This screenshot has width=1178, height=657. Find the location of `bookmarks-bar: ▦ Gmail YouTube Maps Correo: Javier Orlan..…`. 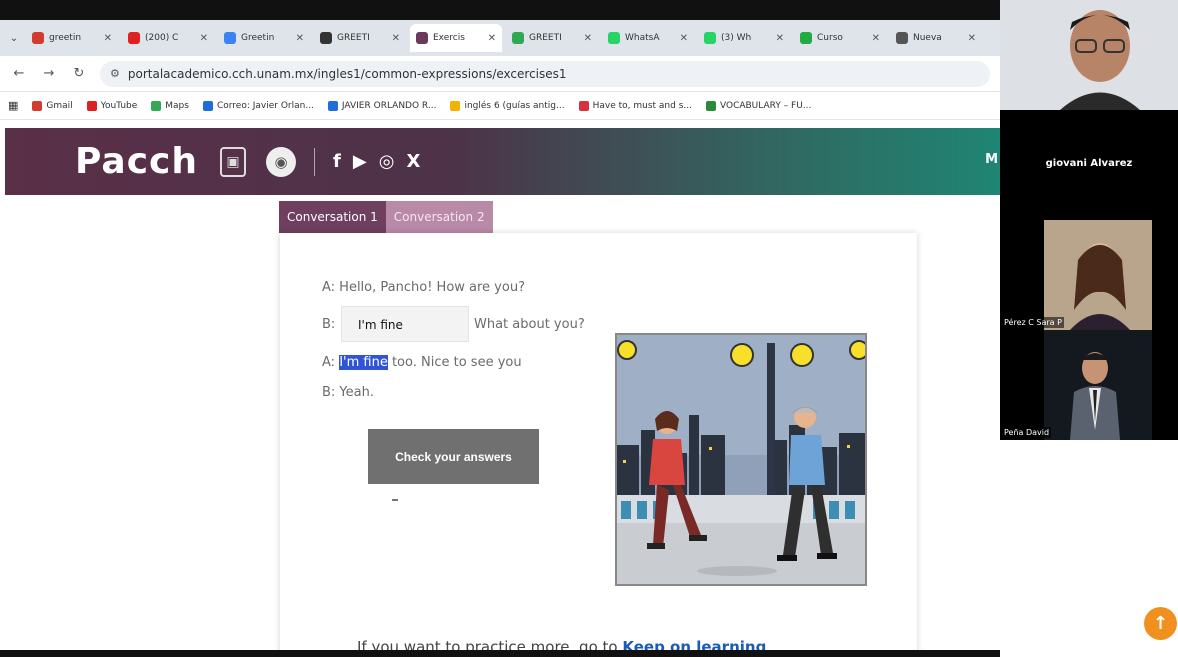

bookmarks-bar: ▦ Gmail YouTube Maps Correo: Javier Orlan..… is located at coordinates (500, 106).